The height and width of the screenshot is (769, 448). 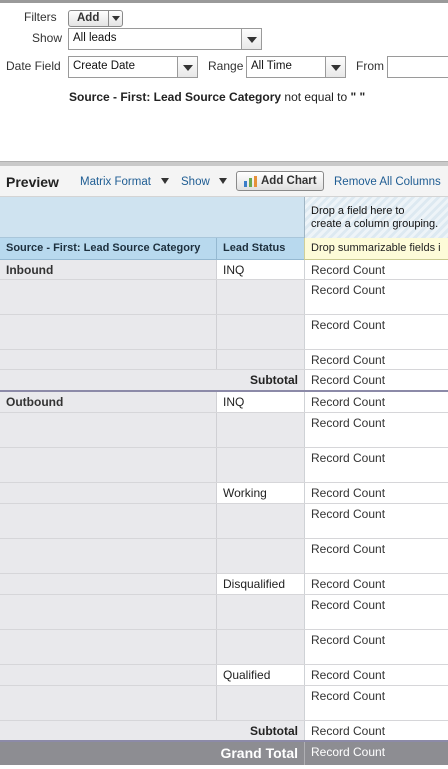 What do you see at coordinates (108, 249) in the screenshot?
I see `col-header-source: Source - First: Lead Source Category` at bounding box center [108, 249].